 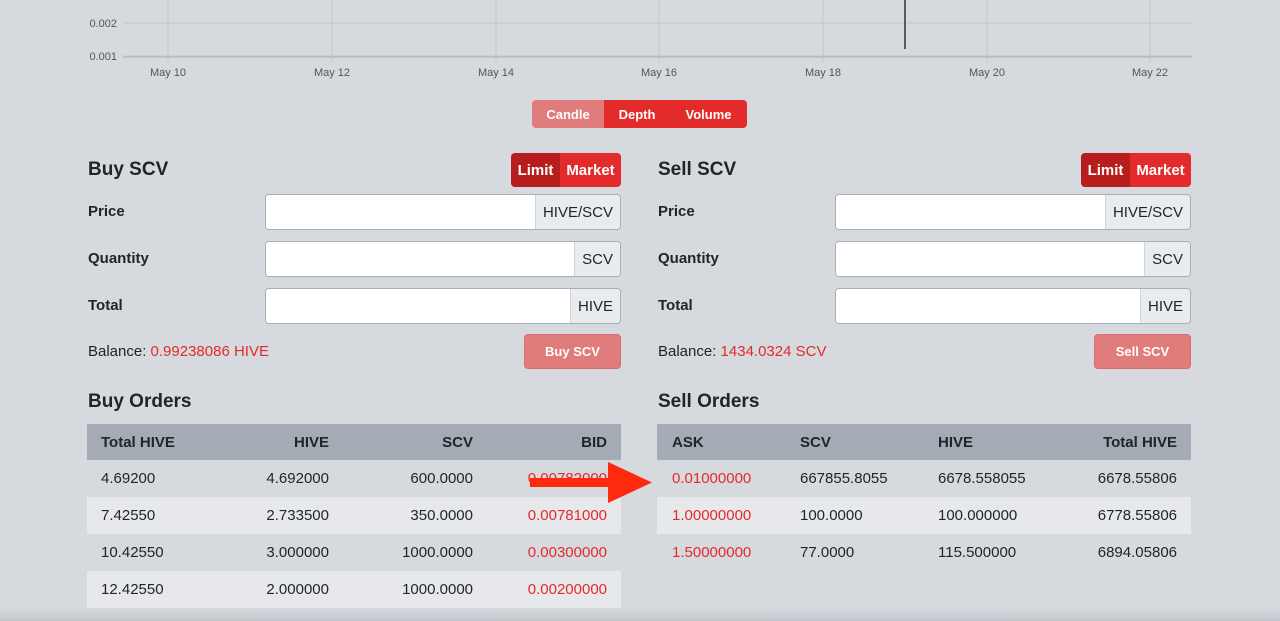 What do you see at coordinates (568, 114) in the screenshot?
I see `candle-tab: Candle` at bounding box center [568, 114].